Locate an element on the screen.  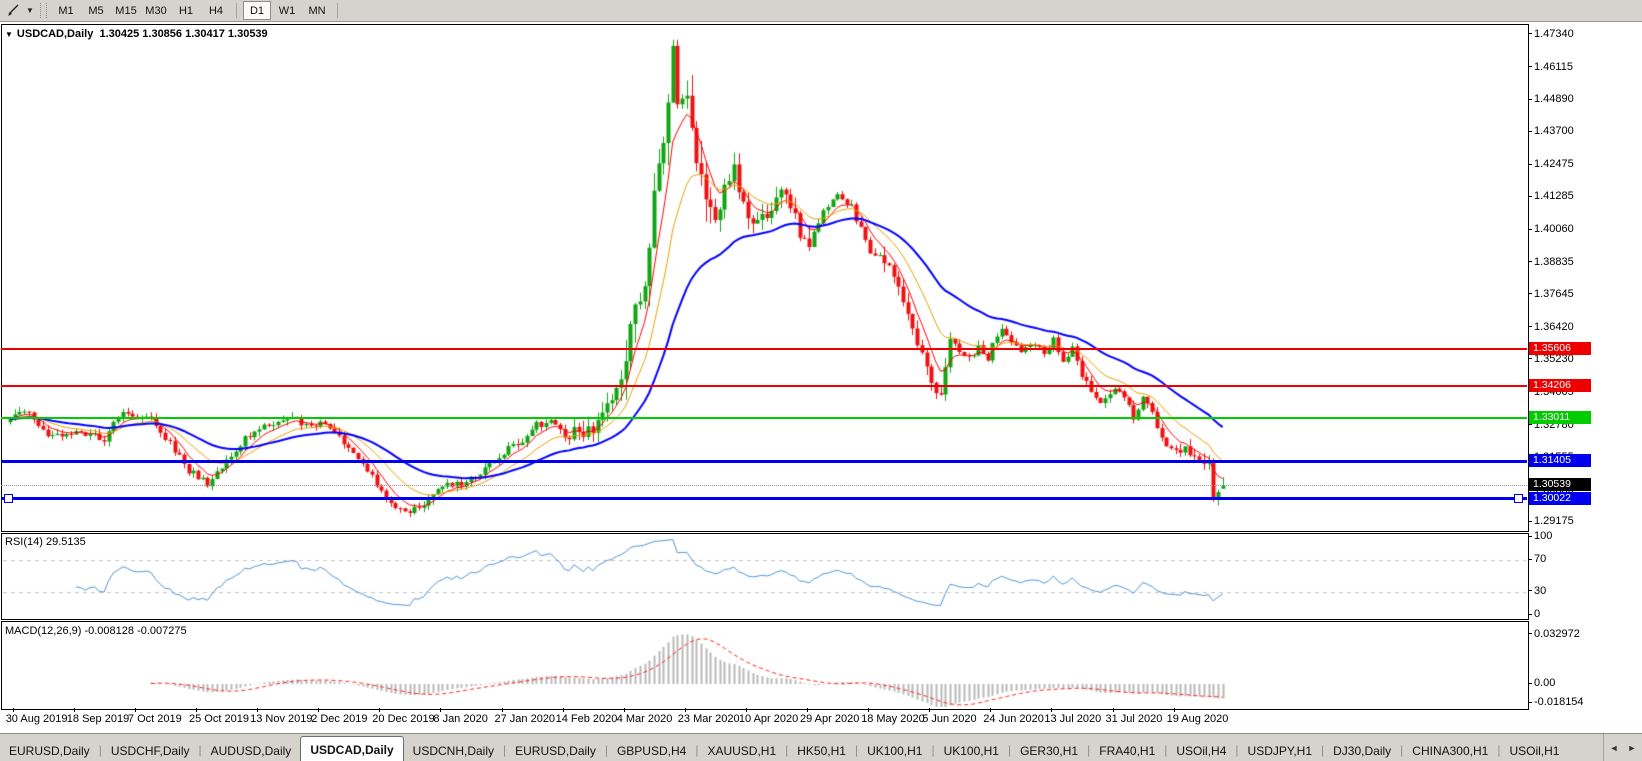
macd-canvas is located at coordinates (764, 664).